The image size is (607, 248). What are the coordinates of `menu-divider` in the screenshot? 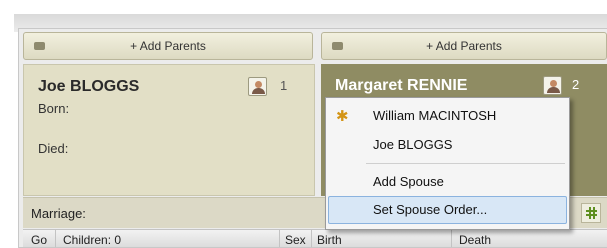 It's located at (465, 163).